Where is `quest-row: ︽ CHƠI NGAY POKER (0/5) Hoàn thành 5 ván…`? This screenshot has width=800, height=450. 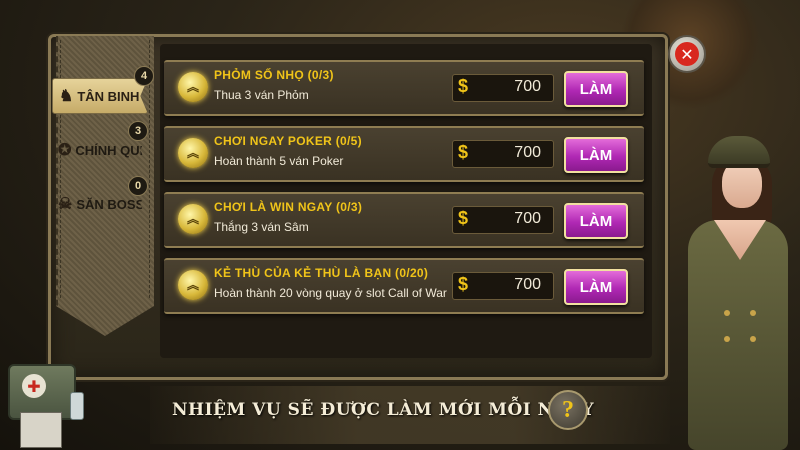
quest-row: ︽ CHƠI NGAY POKER (0/5) Hoàn thành 5 ván… is located at coordinates (404, 154).